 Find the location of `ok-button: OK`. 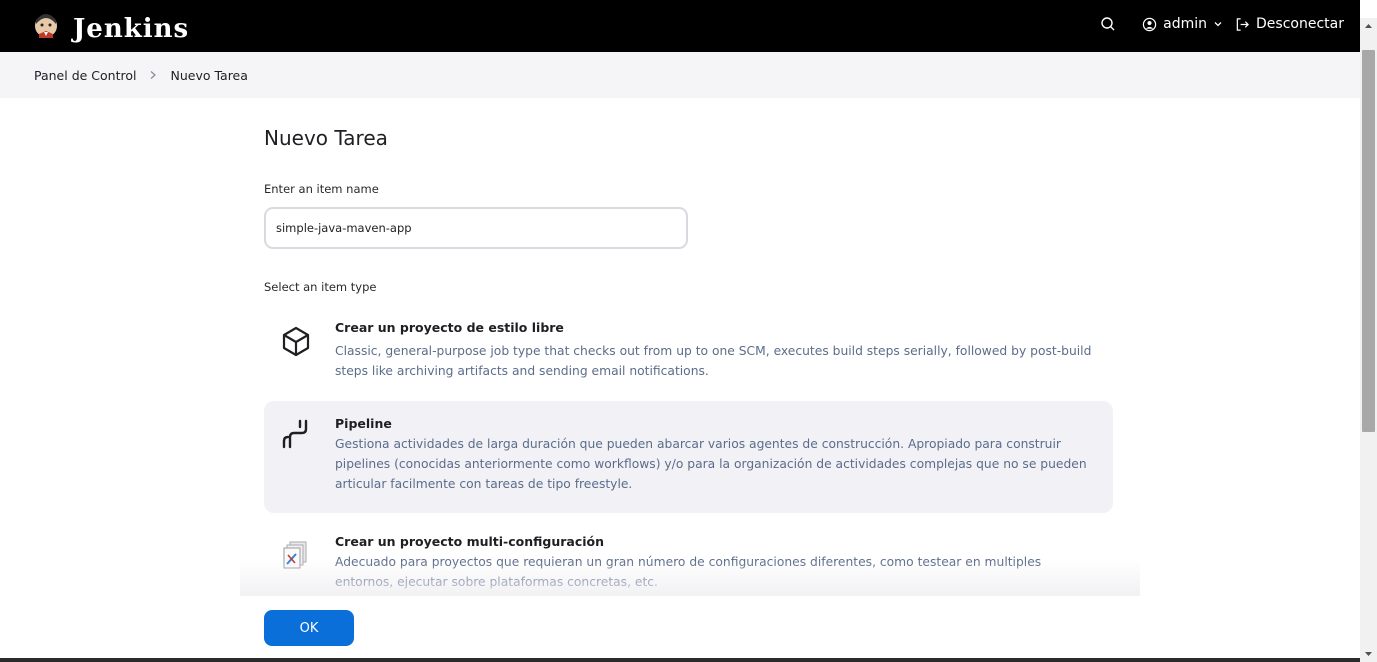

ok-button: OK is located at coordinates (309, 628).